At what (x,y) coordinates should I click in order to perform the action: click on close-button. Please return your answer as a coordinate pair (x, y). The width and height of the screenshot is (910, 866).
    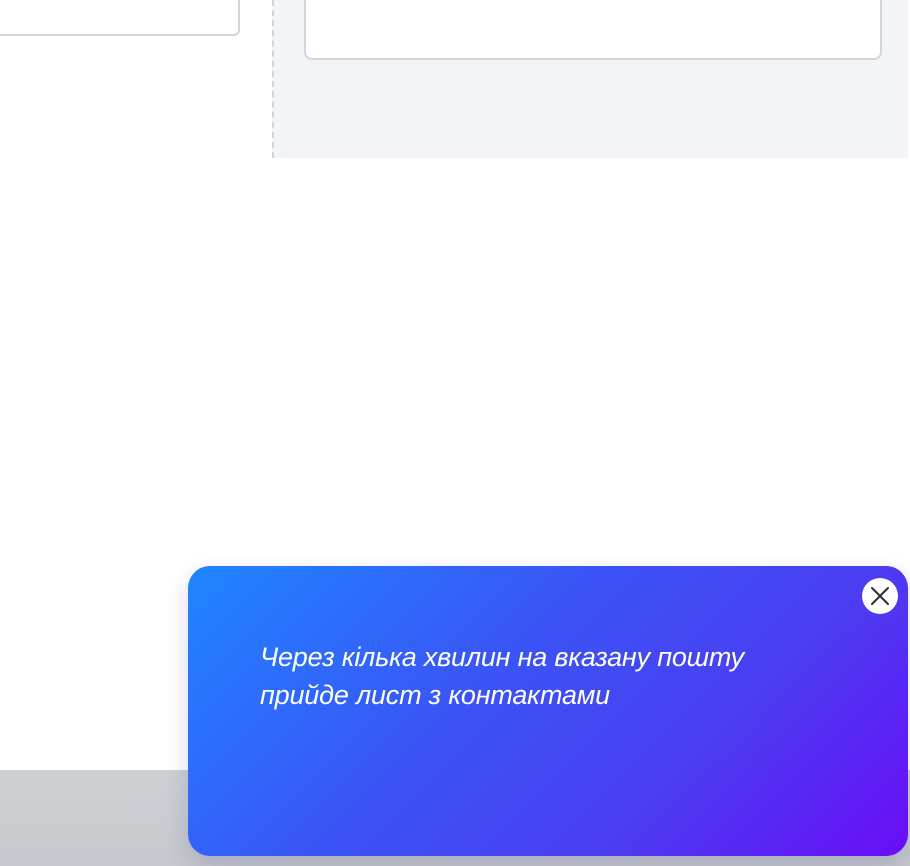
    Looking at the image, I should click on (880, 596).